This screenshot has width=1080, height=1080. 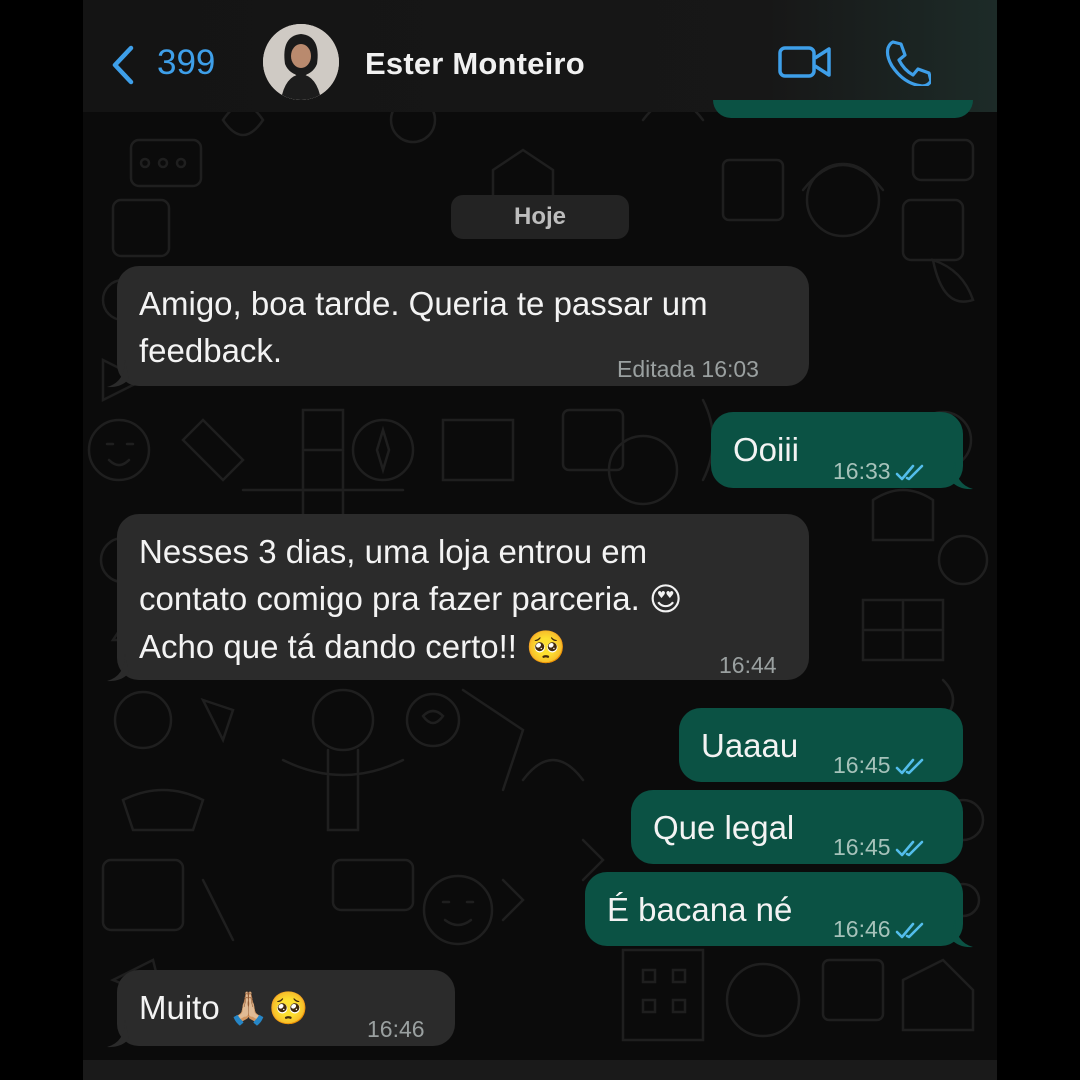 I want to click on back-chevron-icon, so click(x=123, y=65).